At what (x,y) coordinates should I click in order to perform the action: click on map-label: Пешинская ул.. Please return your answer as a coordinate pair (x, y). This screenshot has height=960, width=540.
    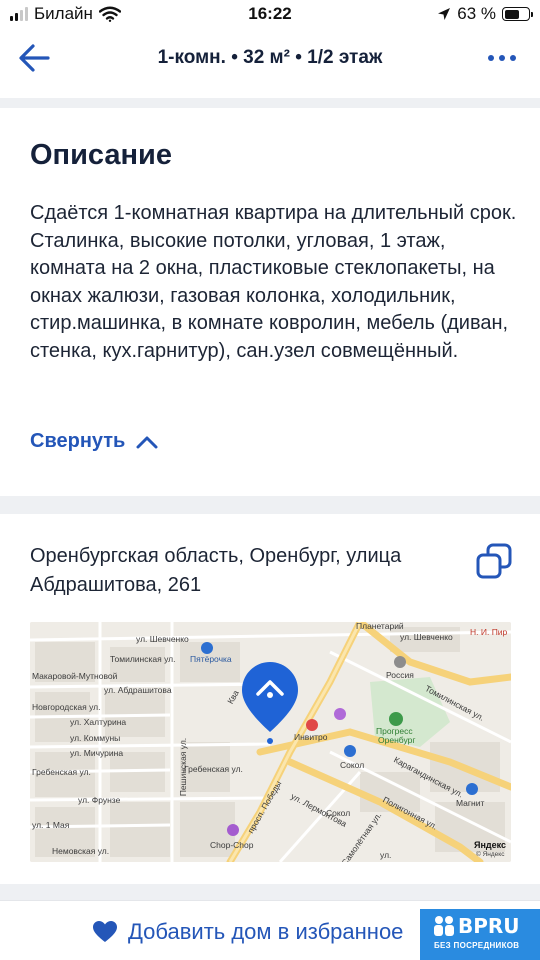
    Looking at the image, I should click on (183, 767).